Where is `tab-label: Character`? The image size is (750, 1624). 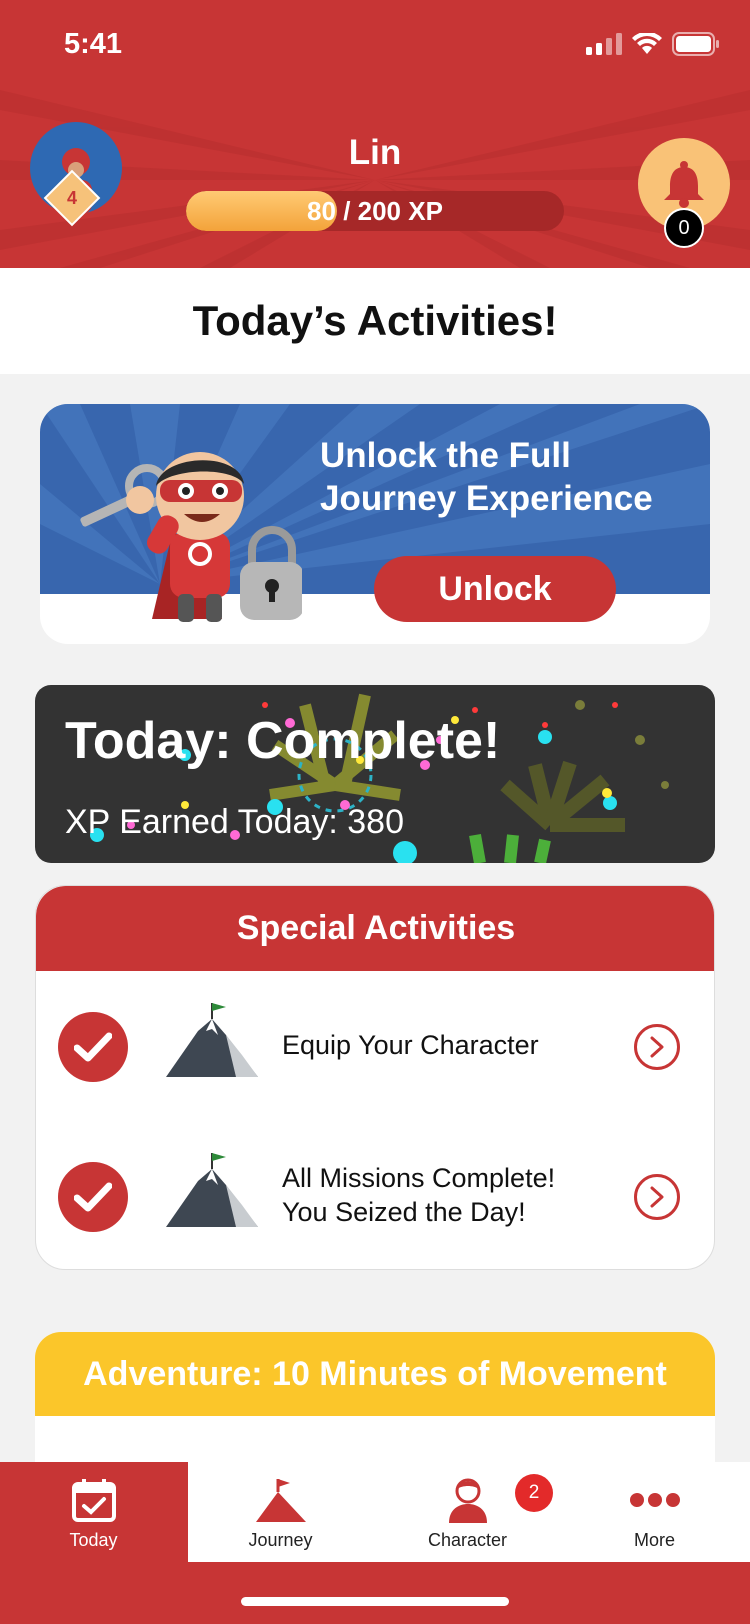
tab-label: Character is located at coordinates (467, 1540).